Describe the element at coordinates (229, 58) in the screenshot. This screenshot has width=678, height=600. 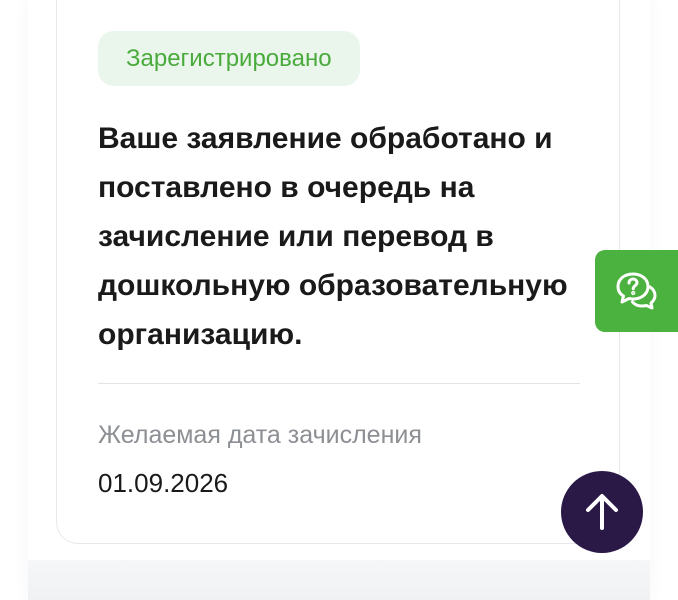
I see `status-badge: Зарегистрировано` at that location.